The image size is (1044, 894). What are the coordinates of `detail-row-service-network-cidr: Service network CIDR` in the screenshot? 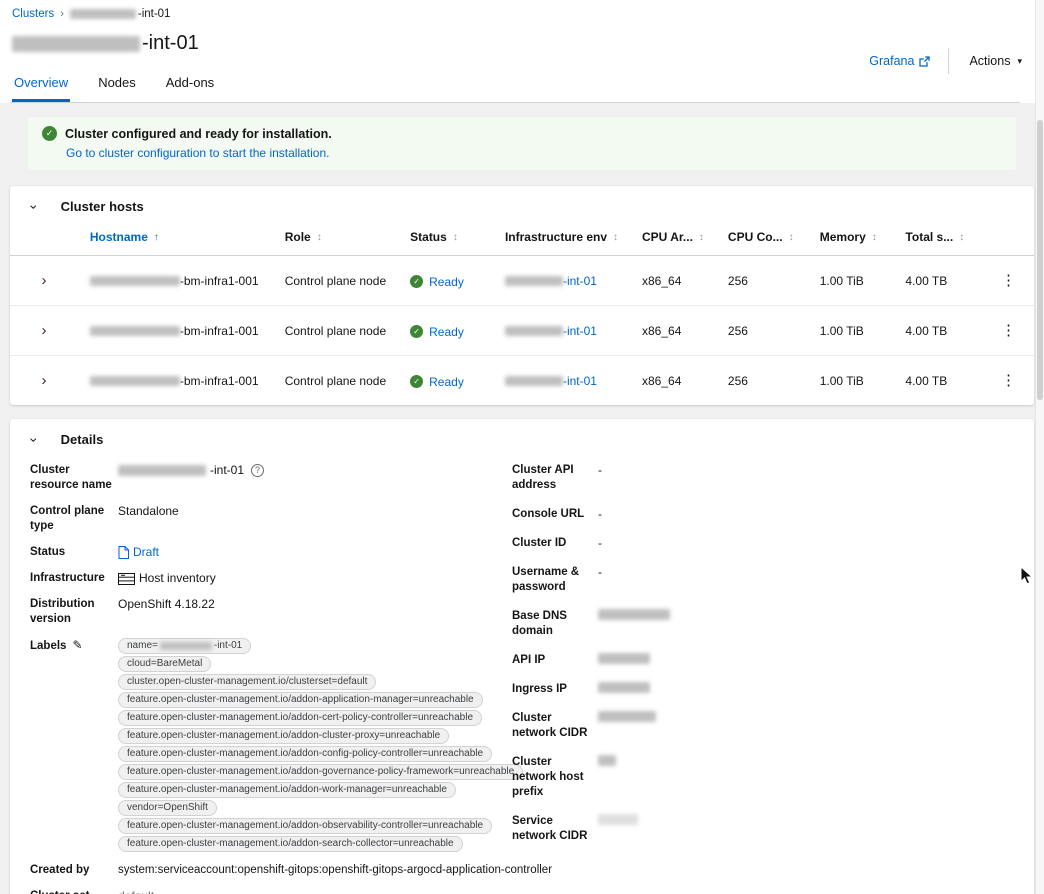 It's located at (763, 829).